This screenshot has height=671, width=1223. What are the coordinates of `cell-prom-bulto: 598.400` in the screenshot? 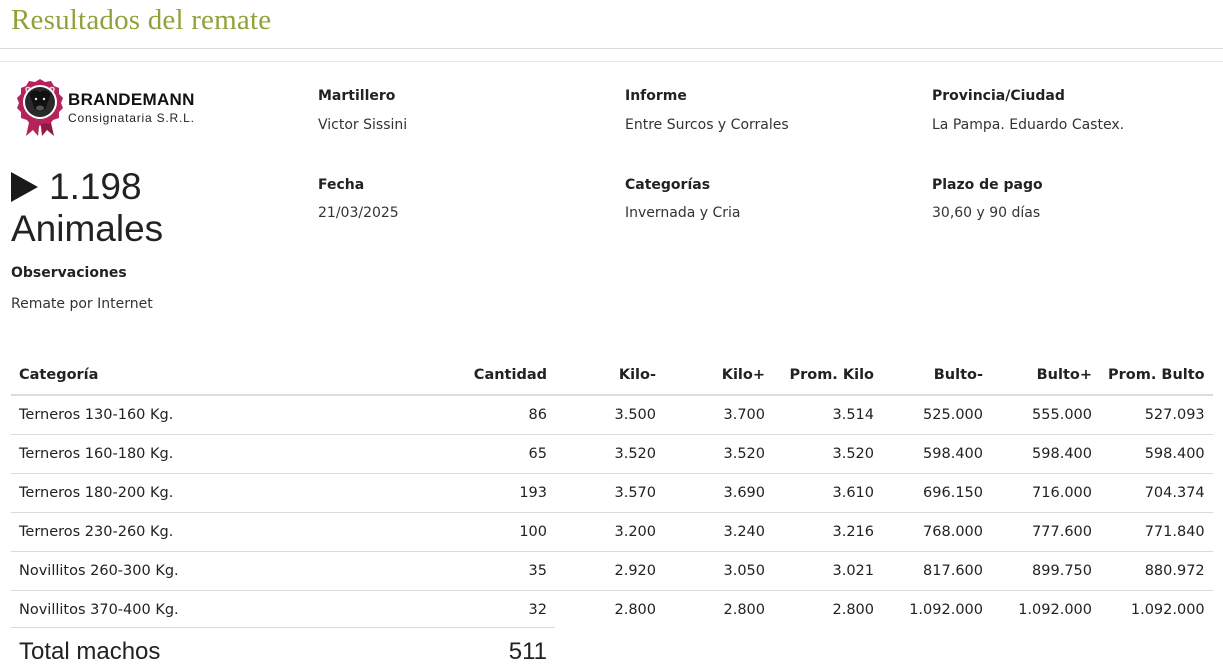 It's located at (1156, 454).